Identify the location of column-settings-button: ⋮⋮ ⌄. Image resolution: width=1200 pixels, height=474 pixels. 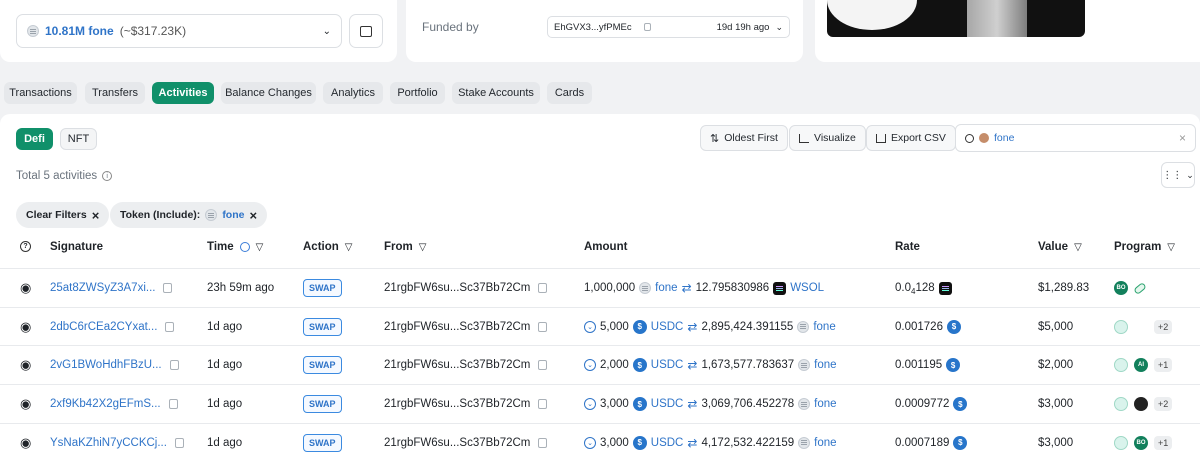
(1178, 175).